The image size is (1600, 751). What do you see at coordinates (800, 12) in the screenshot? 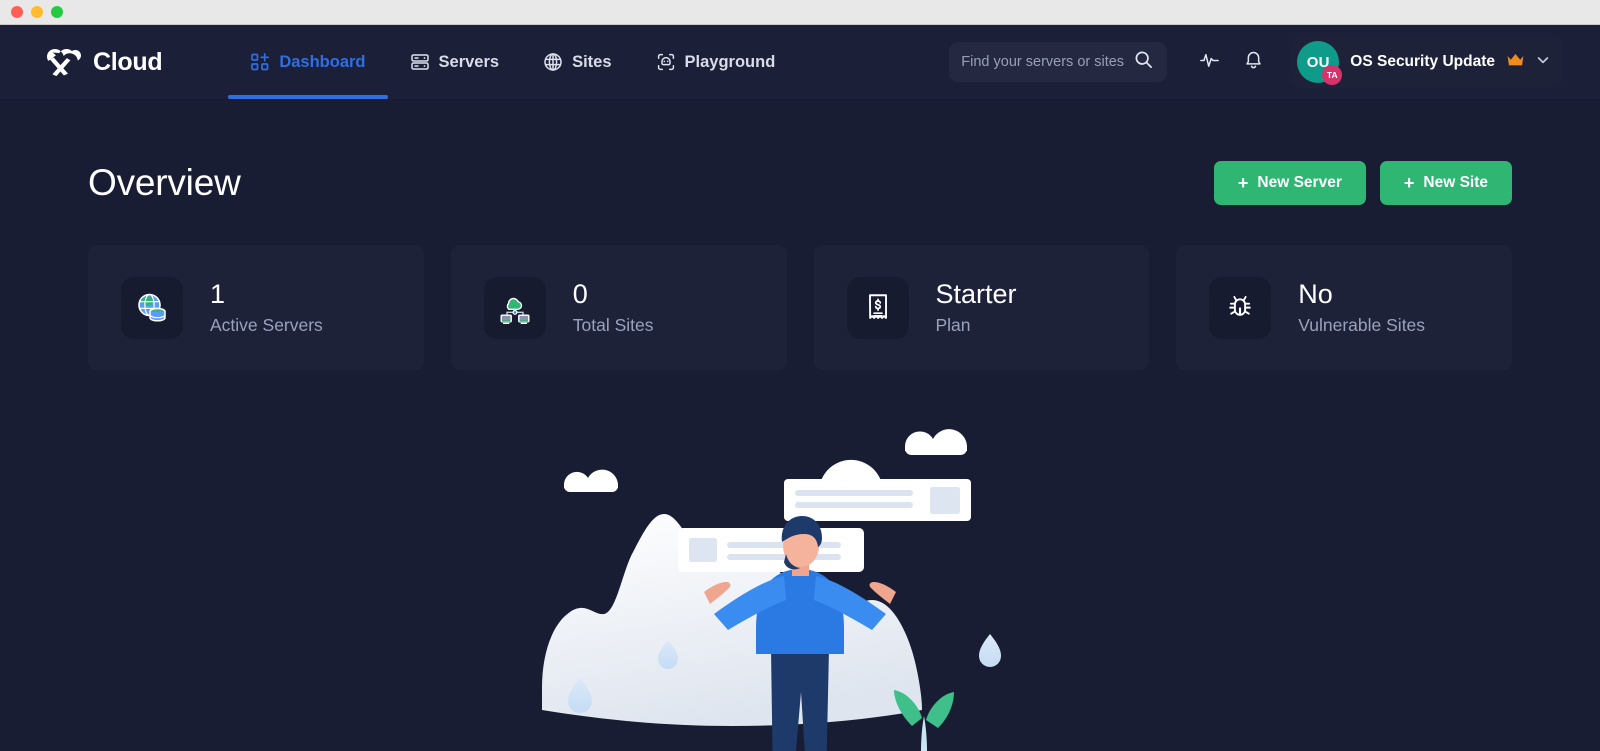
I see `window-titlebar` at bounding box center [800, 12].